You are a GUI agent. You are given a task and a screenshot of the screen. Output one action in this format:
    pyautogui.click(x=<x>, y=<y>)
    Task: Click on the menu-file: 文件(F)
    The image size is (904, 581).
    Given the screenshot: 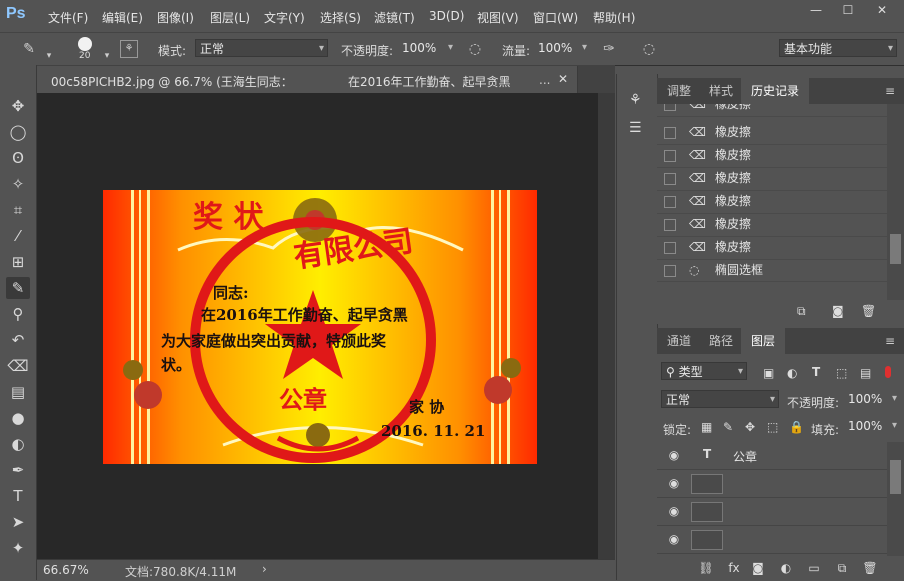 What is the action you would take?
    pyautogui.click(x=68, y=17)
    